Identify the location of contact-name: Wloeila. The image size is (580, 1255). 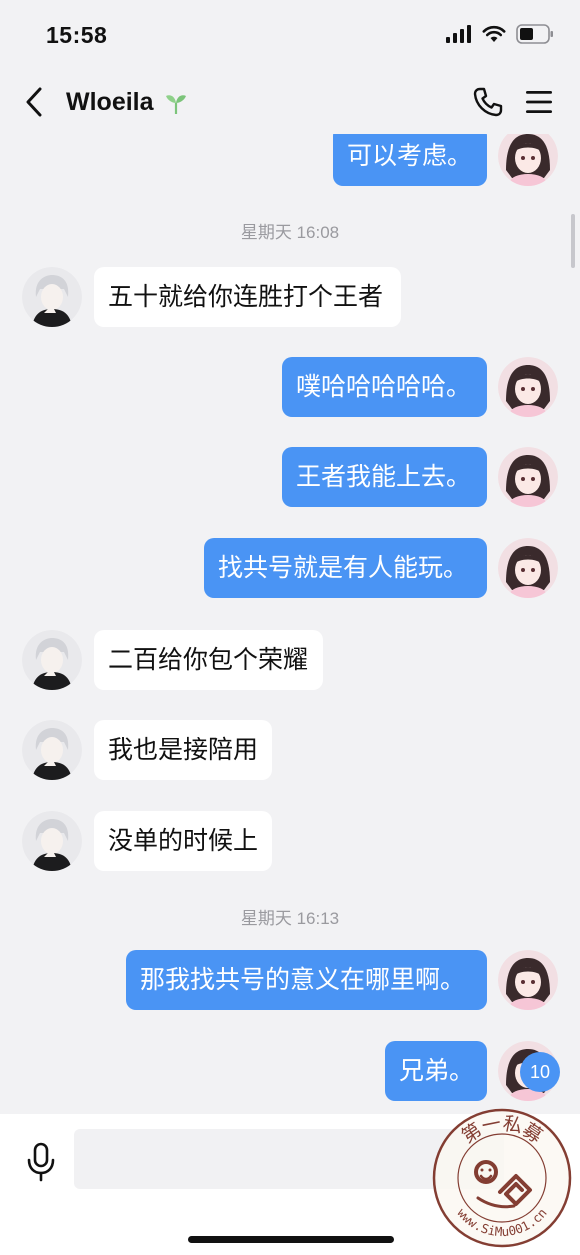
(110, 102).